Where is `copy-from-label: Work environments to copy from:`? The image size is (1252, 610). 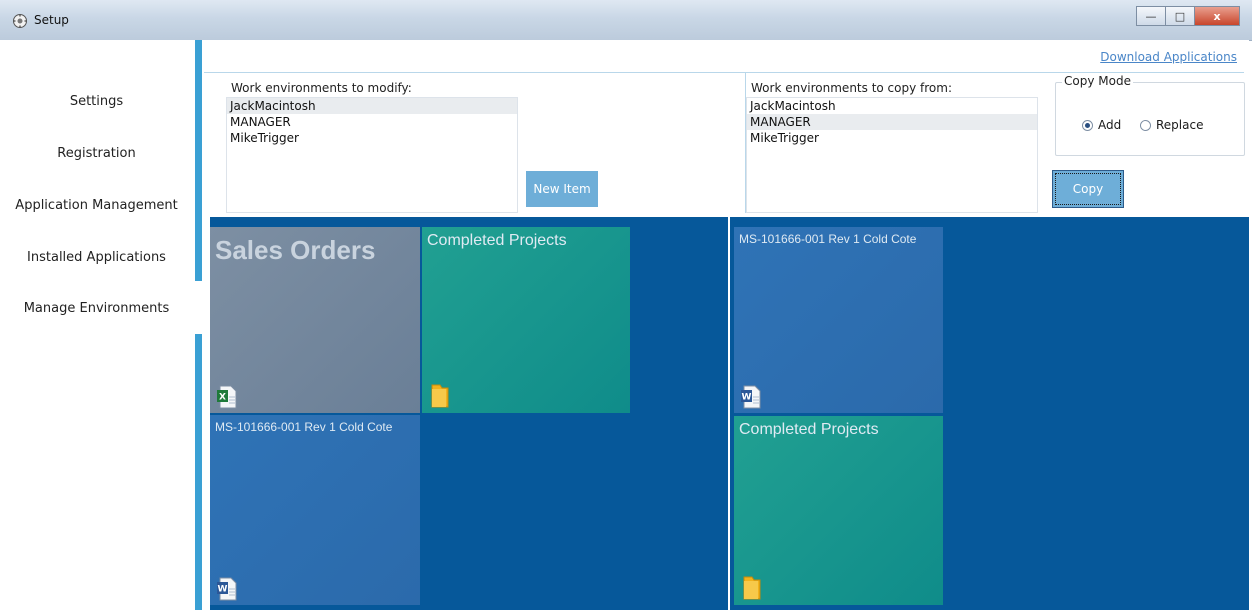
copy-from-label: Work environments to copy from: is located at coordinates (851, 88).